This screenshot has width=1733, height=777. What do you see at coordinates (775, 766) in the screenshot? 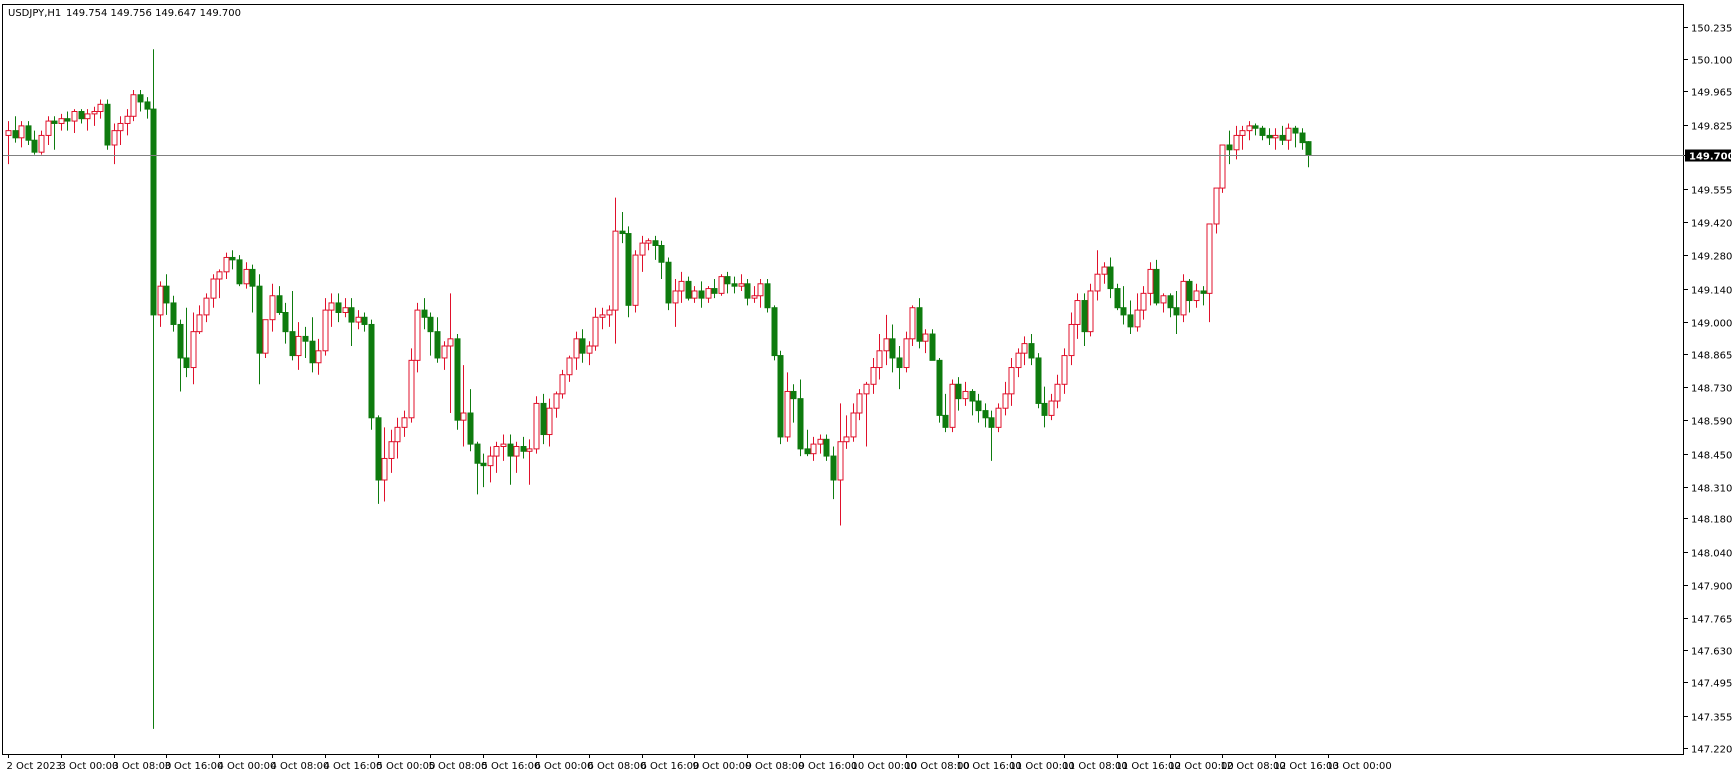
I see `x-tick-label: 9 Oct 08:00` at bounding box center [775, 766].